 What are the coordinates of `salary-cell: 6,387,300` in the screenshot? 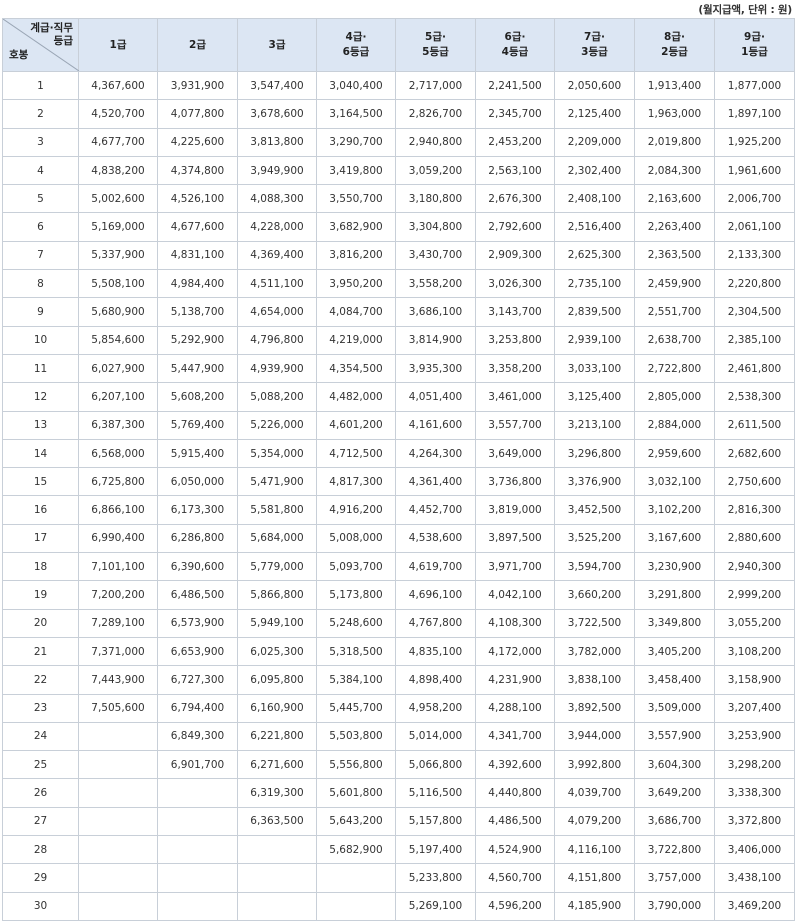 It's located at (118, 425).